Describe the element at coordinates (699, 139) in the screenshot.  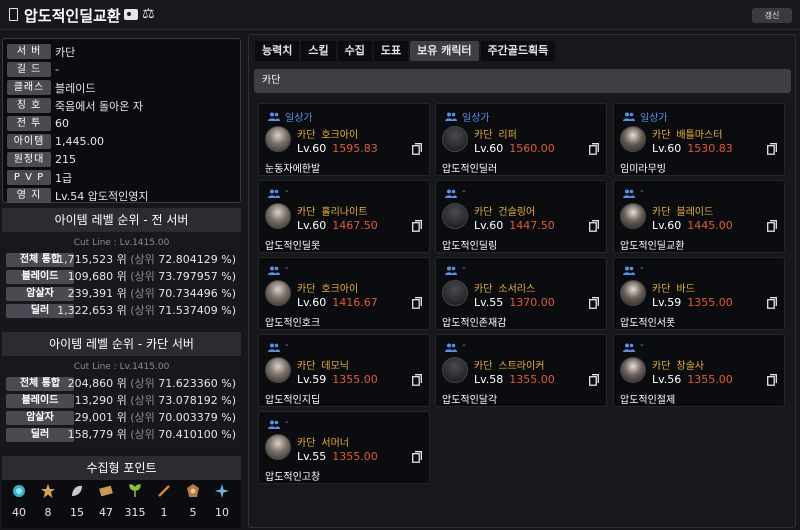
I see `character-card: 일상가 카단 배틀마스터 Lv.60 1530.83 임미라무빙` at that location.